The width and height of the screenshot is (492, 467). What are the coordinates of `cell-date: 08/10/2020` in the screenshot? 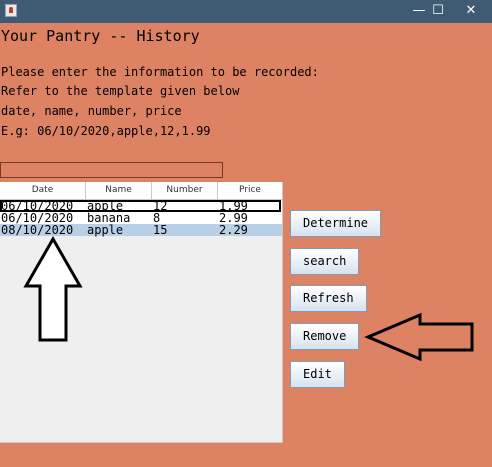 It's located at (37, 230).